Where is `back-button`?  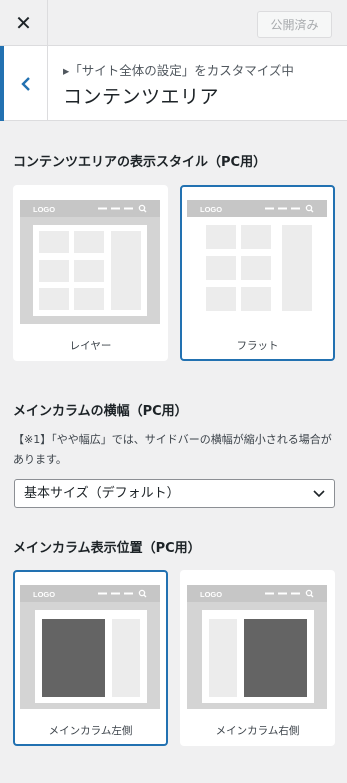 back-button is located at coordinates (24, 83).